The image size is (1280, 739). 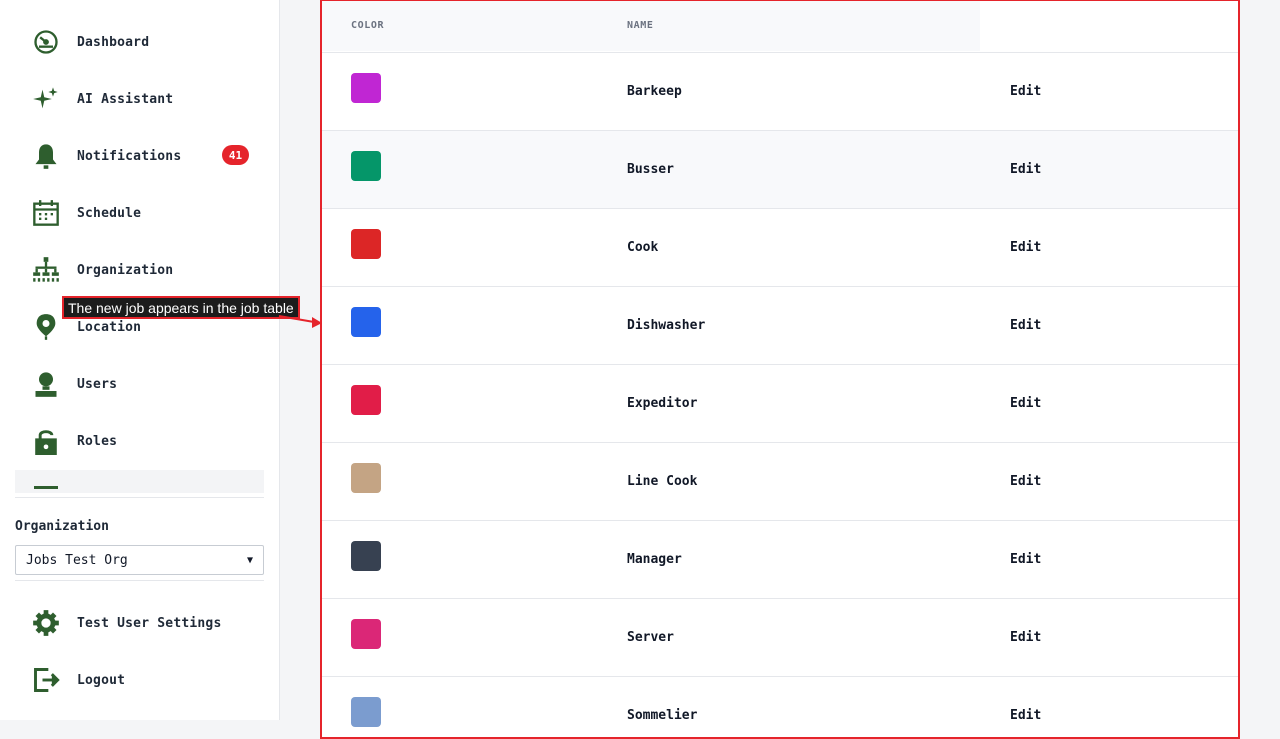 I want to click on sidebar-item-label: Logout, so click(x=101, y=680).